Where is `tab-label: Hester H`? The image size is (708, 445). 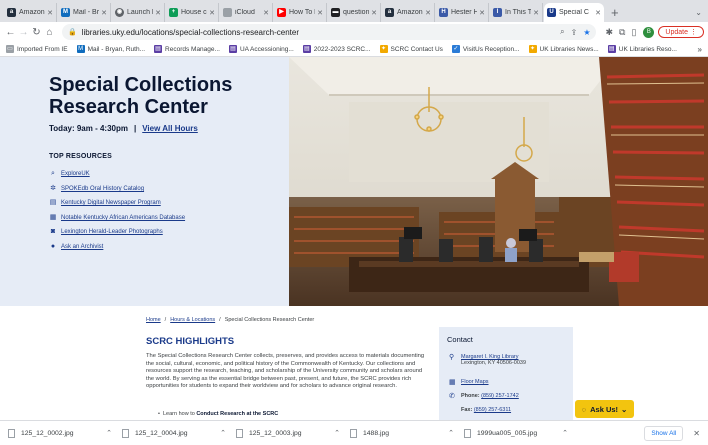
tab-label: Hester H is located at coordinates (464, 12).